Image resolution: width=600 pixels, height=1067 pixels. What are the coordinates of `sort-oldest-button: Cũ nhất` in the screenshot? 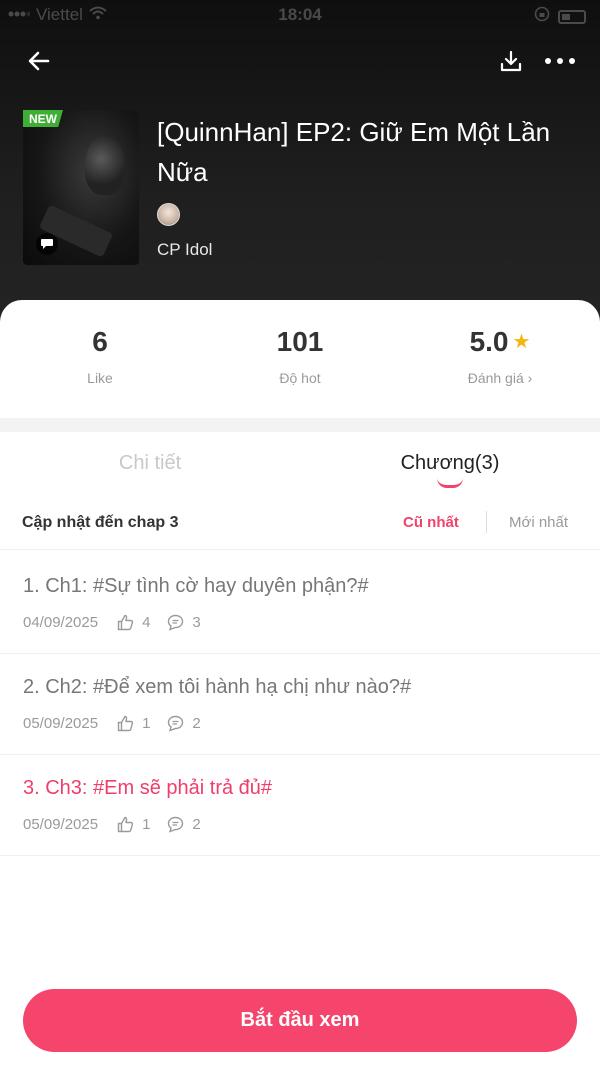 It's located at (431, 522).